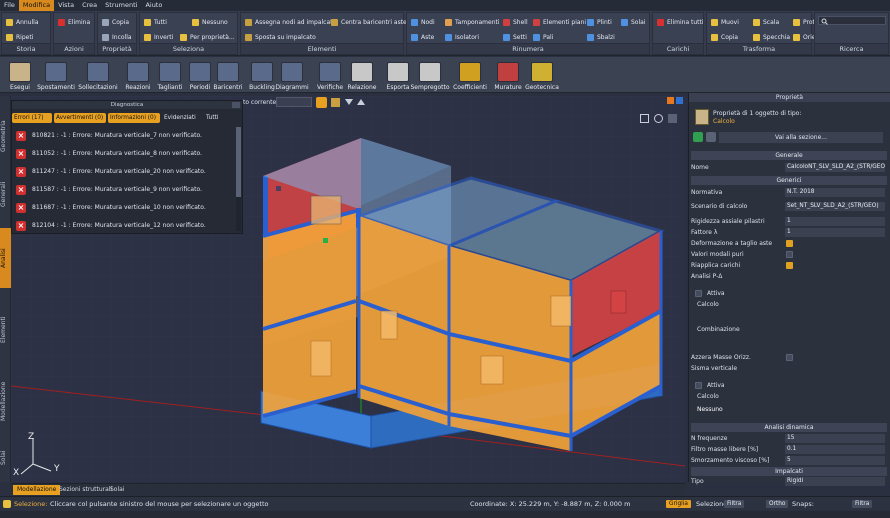  Describe the element at coordinates (32, 118) in the screenshot. I see `tab-errors: Errori (17)` at that location.